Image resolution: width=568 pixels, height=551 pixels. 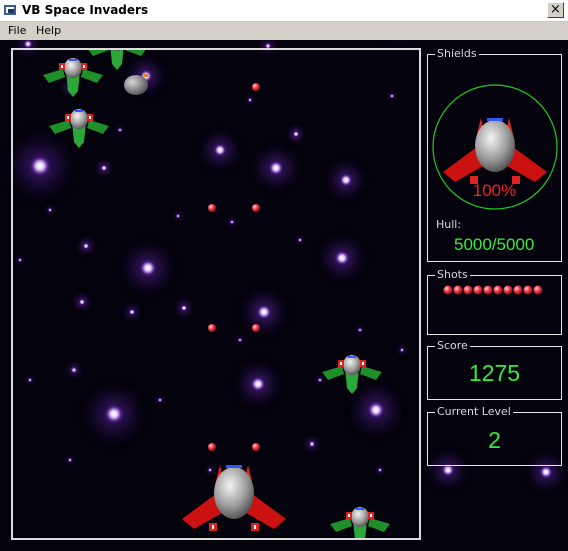 What do you see at coordinates (452, 275) in the screenshot?
I see `shots-label: Shots` at bounding box center [452, 275].